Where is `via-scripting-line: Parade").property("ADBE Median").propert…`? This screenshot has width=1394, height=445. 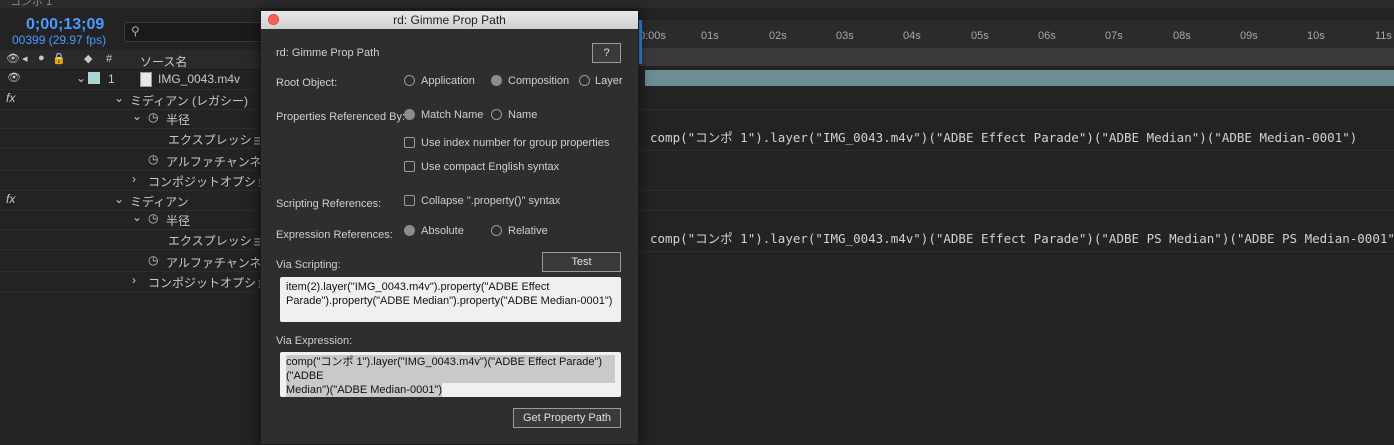
via-scripting-line: Parade").property("ADBE Median").propert… is located at coordinates (449, 301).